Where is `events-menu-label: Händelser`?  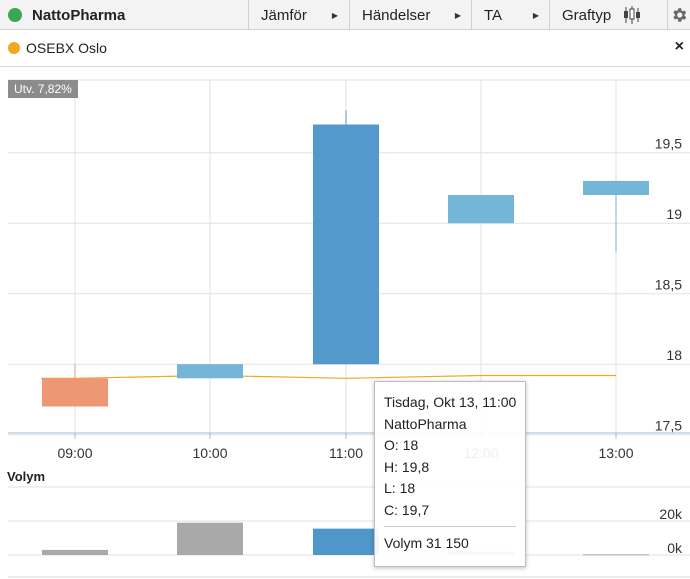 events-menu-label: Händelser is located at coordinates (396, 15).